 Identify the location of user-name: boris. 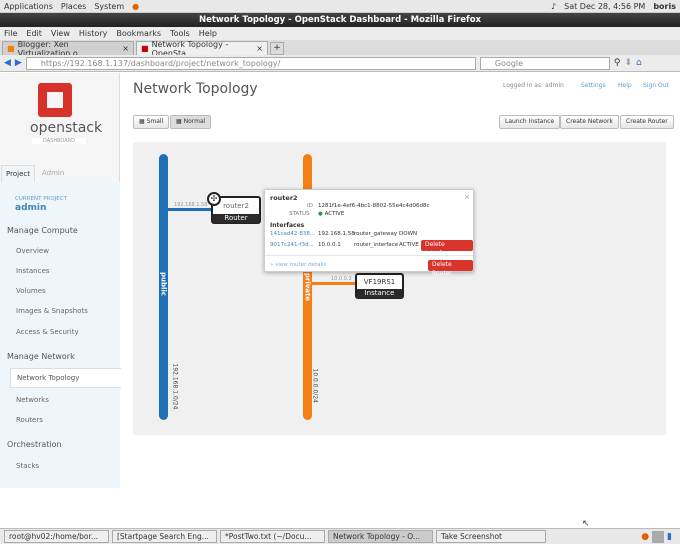
(664, 6).